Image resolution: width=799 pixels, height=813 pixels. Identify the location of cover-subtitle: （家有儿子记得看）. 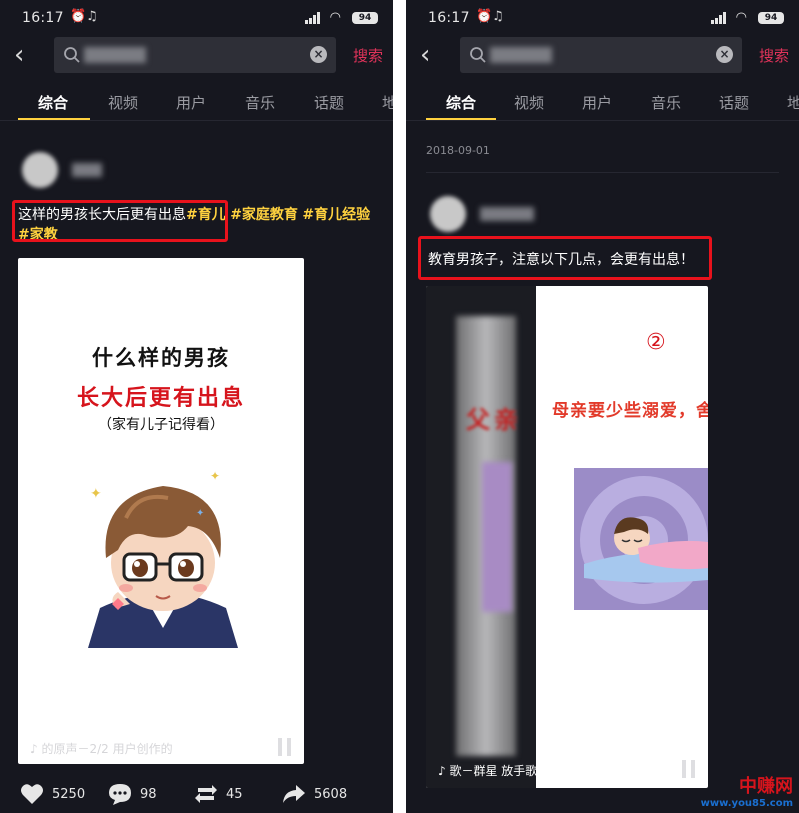
(161, 425).